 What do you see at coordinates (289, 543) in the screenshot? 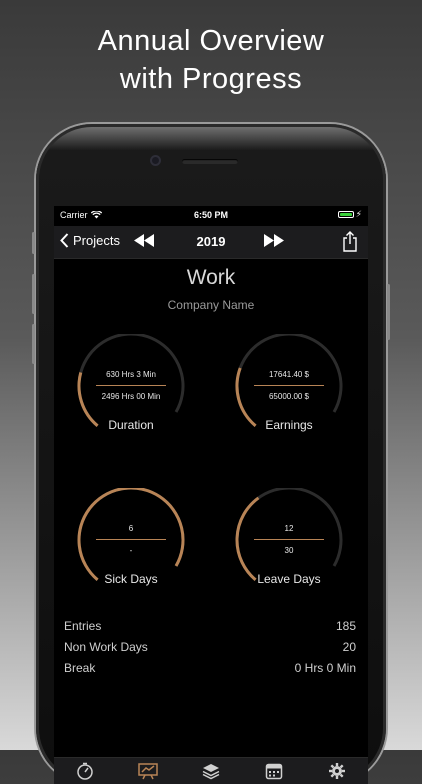
I see `gauge-leave-days: 12 30 Leave Days` at bounding box center [289, 543].